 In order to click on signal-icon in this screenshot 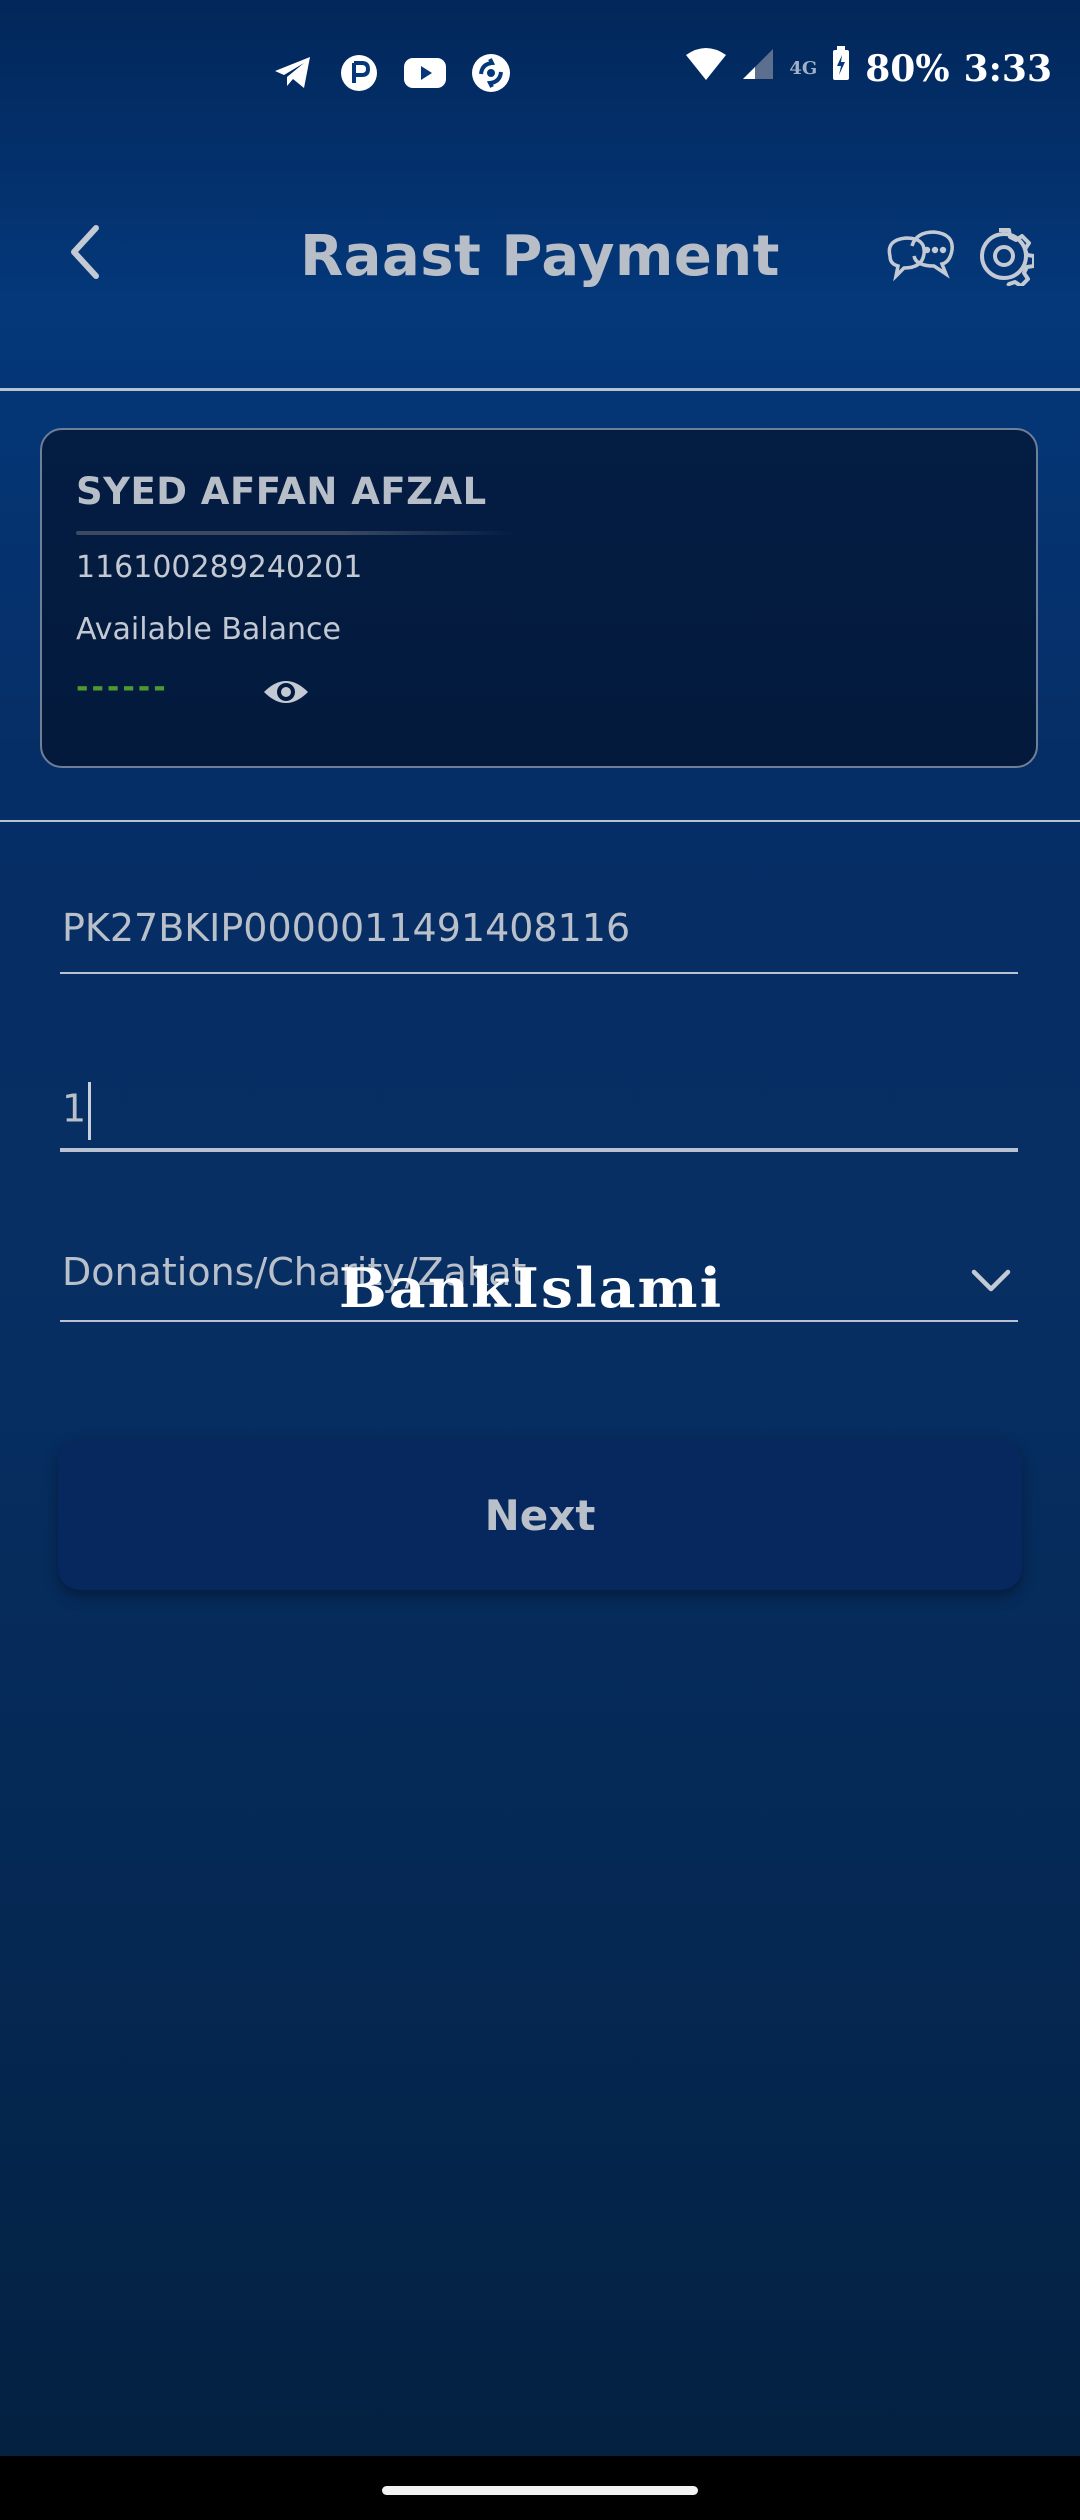, I will do `click(758, 68)`.